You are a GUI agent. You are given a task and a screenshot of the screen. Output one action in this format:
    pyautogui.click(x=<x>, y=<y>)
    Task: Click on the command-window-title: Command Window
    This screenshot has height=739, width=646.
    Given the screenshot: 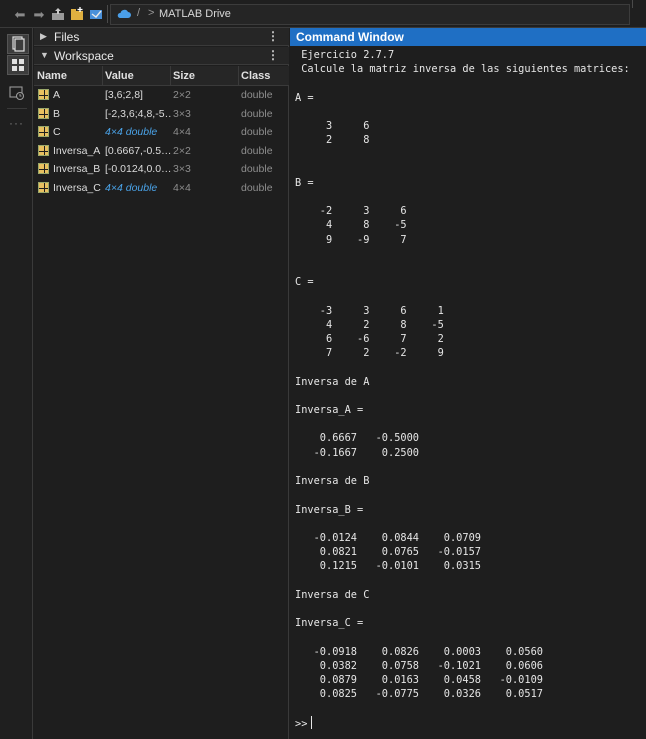 What is the action you would take?
    pyautogui.click(x=350, y=37)
    